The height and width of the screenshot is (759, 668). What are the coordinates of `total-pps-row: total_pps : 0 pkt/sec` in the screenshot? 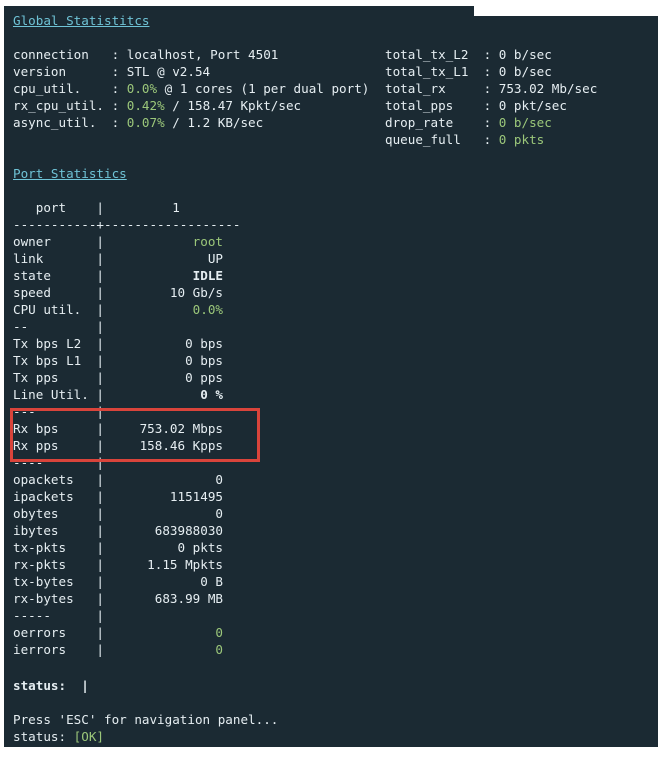 It's located at (476, 105).